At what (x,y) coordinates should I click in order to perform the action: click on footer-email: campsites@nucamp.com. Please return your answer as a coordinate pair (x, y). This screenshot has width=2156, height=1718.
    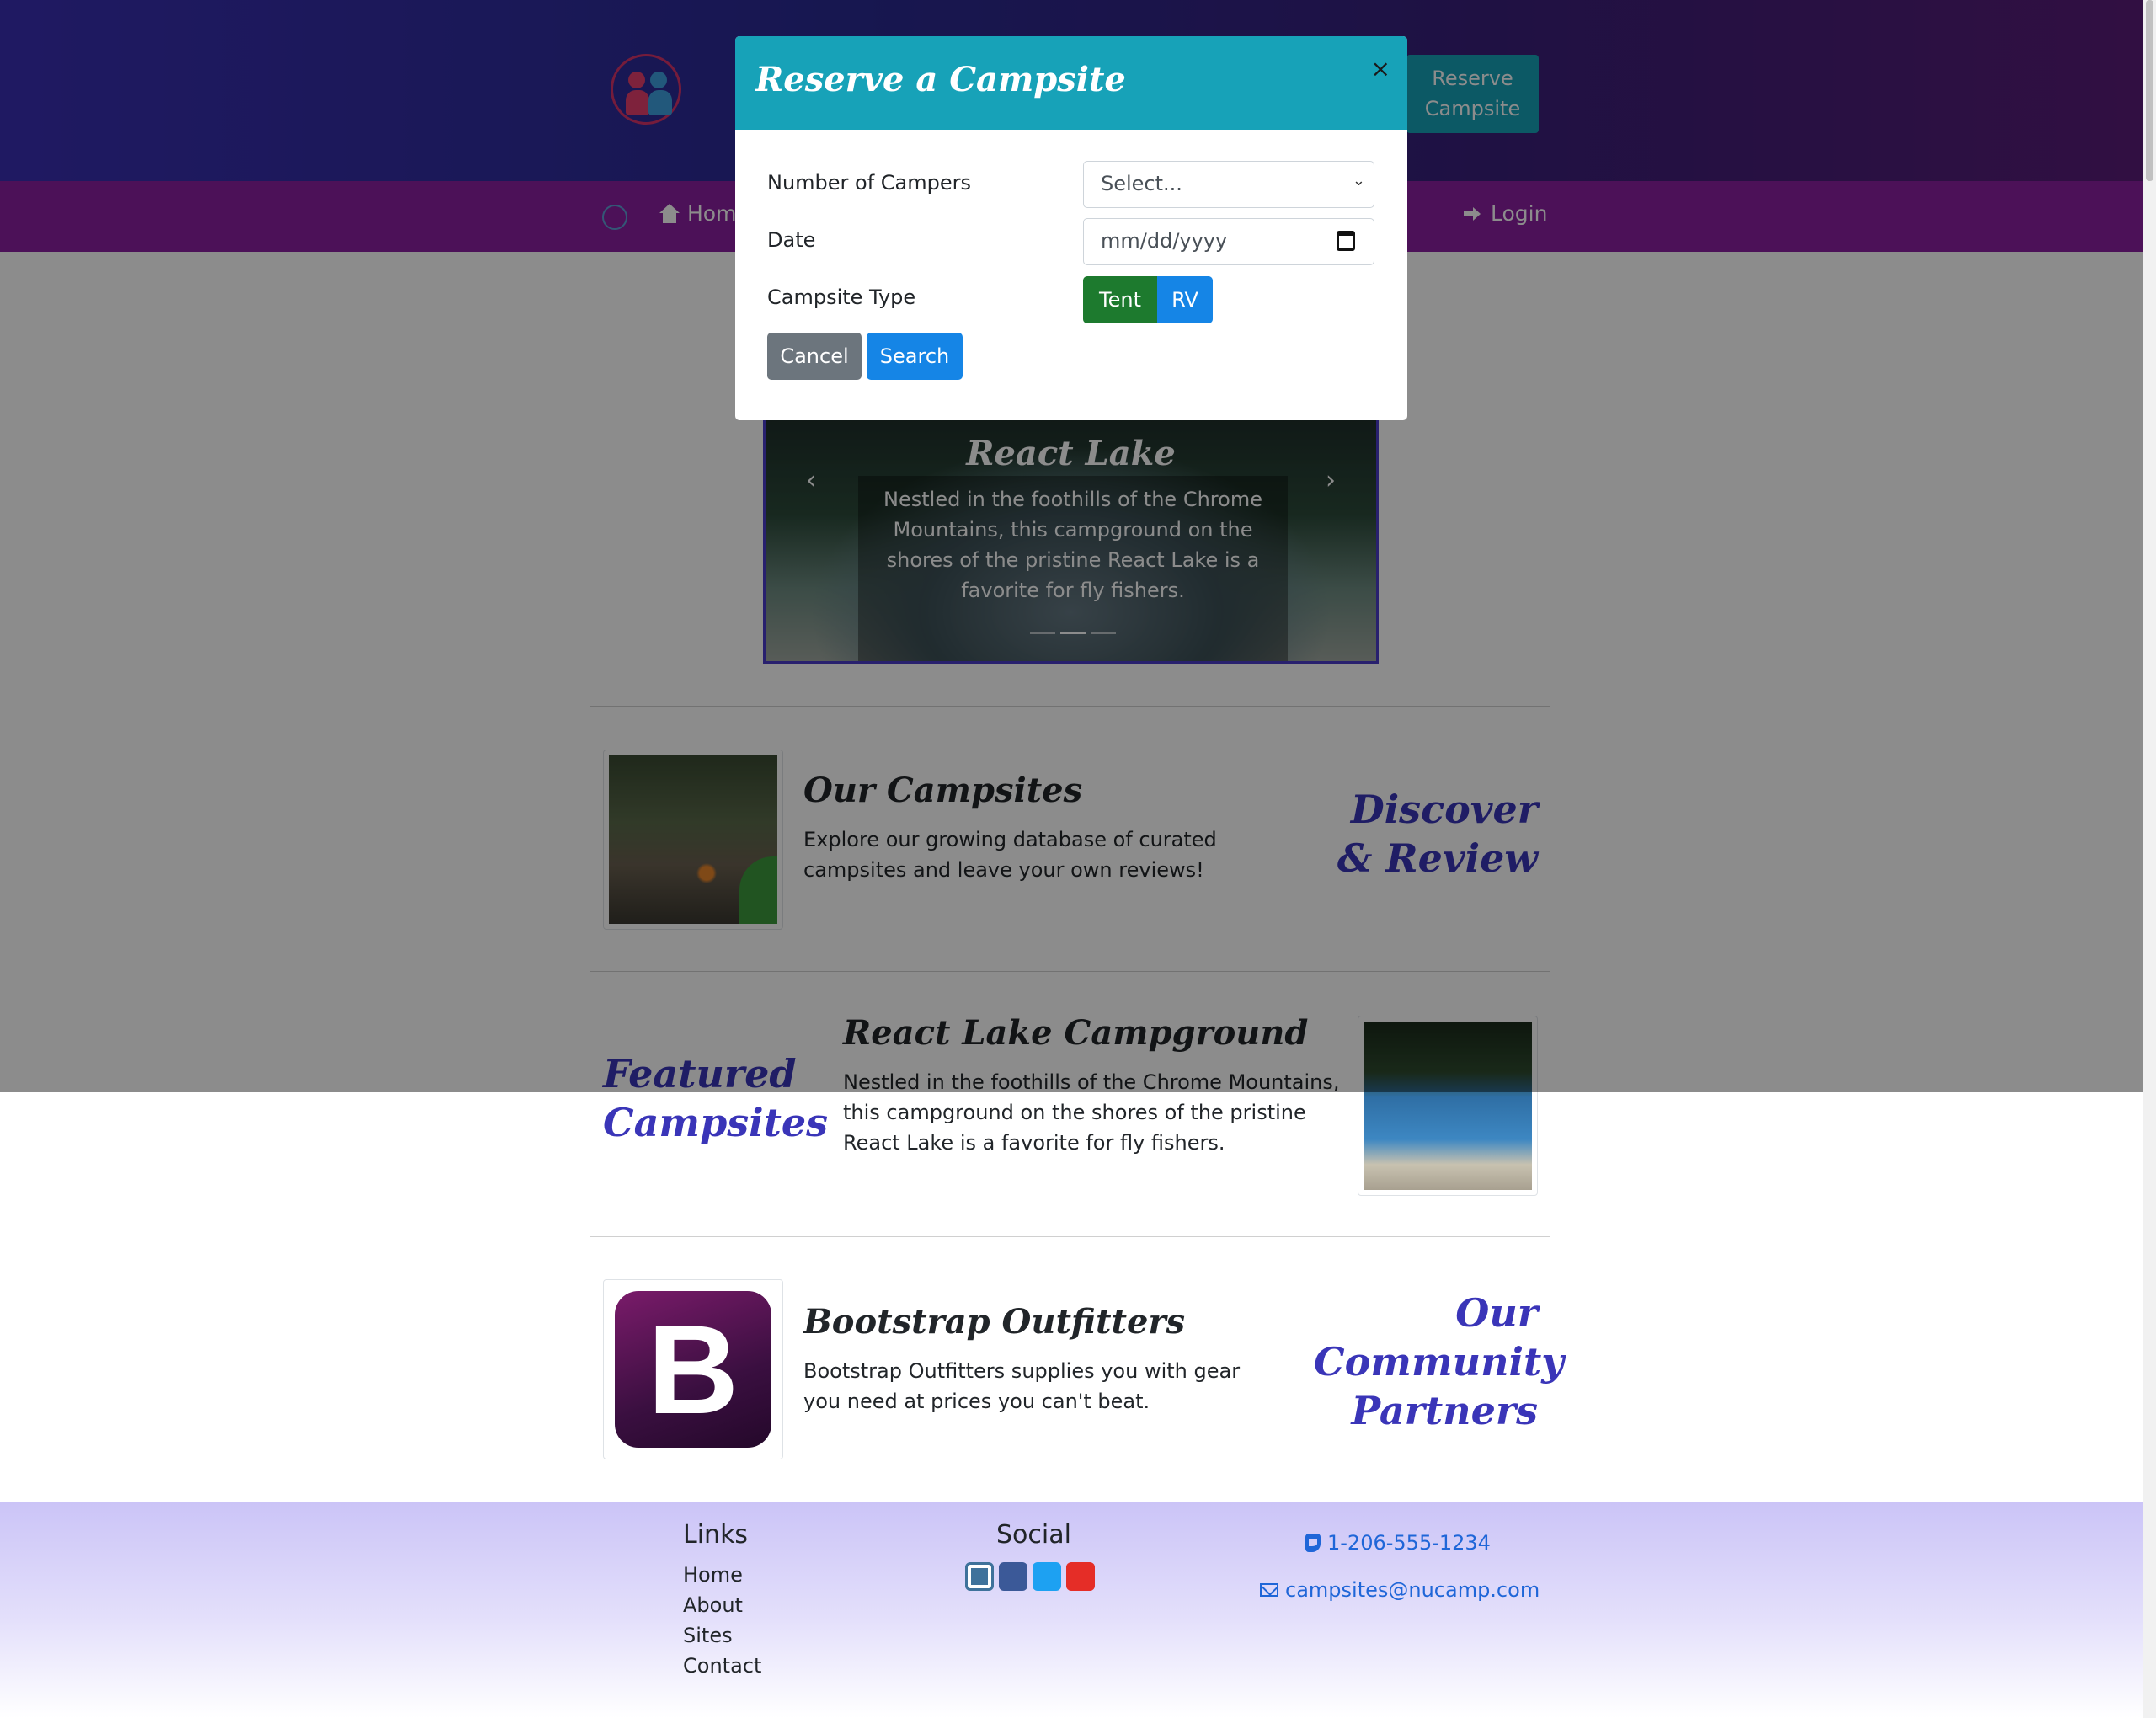
    Looking at the image, I should click on (1400, 1590).